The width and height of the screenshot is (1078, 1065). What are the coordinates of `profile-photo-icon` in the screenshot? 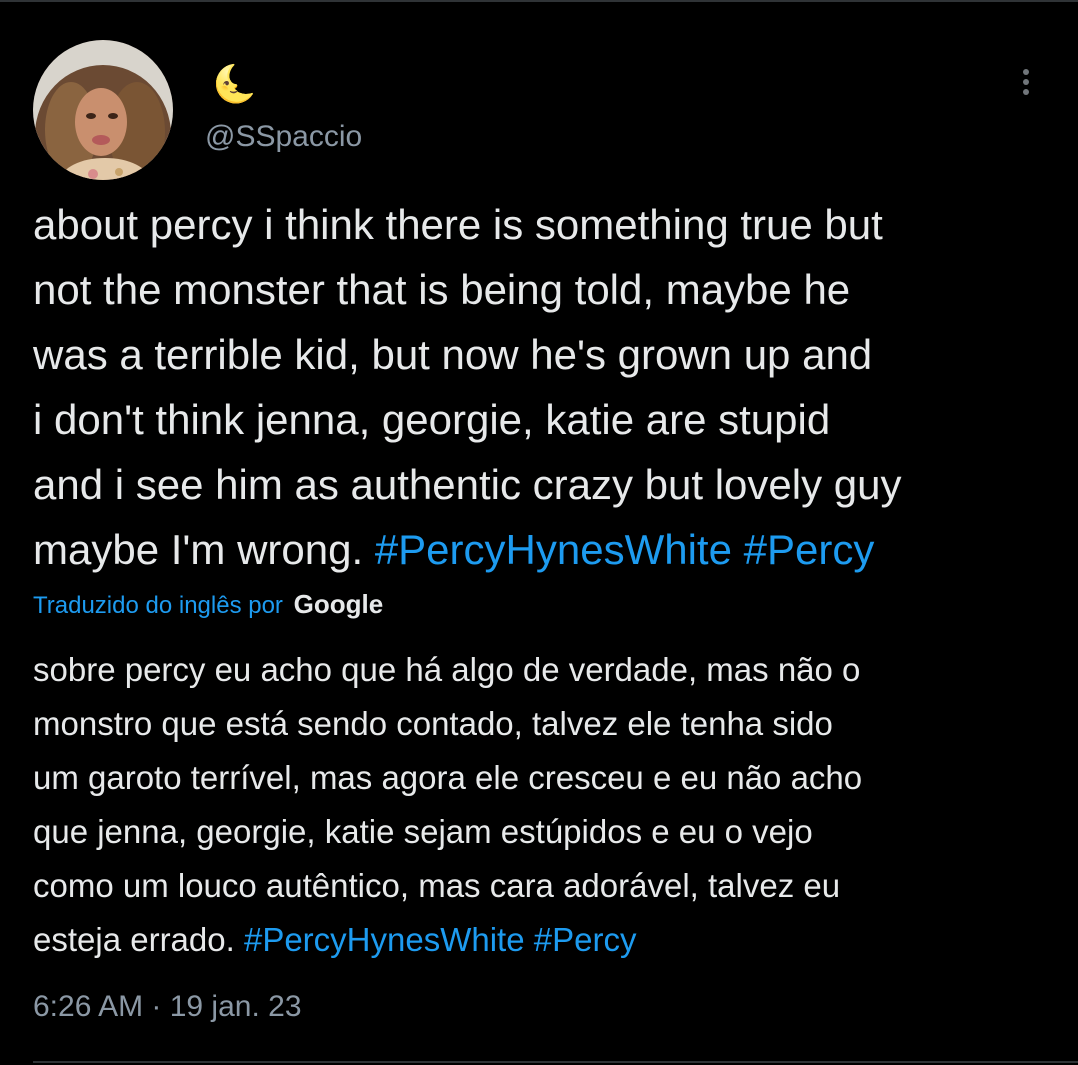 It's located at (103, 110).